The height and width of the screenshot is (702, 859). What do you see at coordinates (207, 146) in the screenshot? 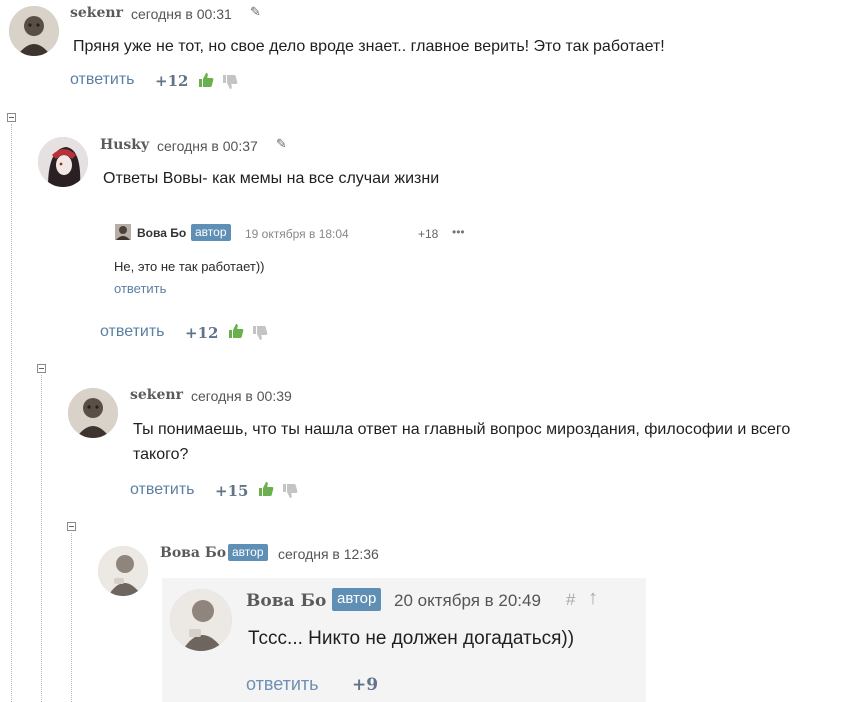
I see `comment-datetime: сегодня в 00:37` at bounding box center [207, 146].